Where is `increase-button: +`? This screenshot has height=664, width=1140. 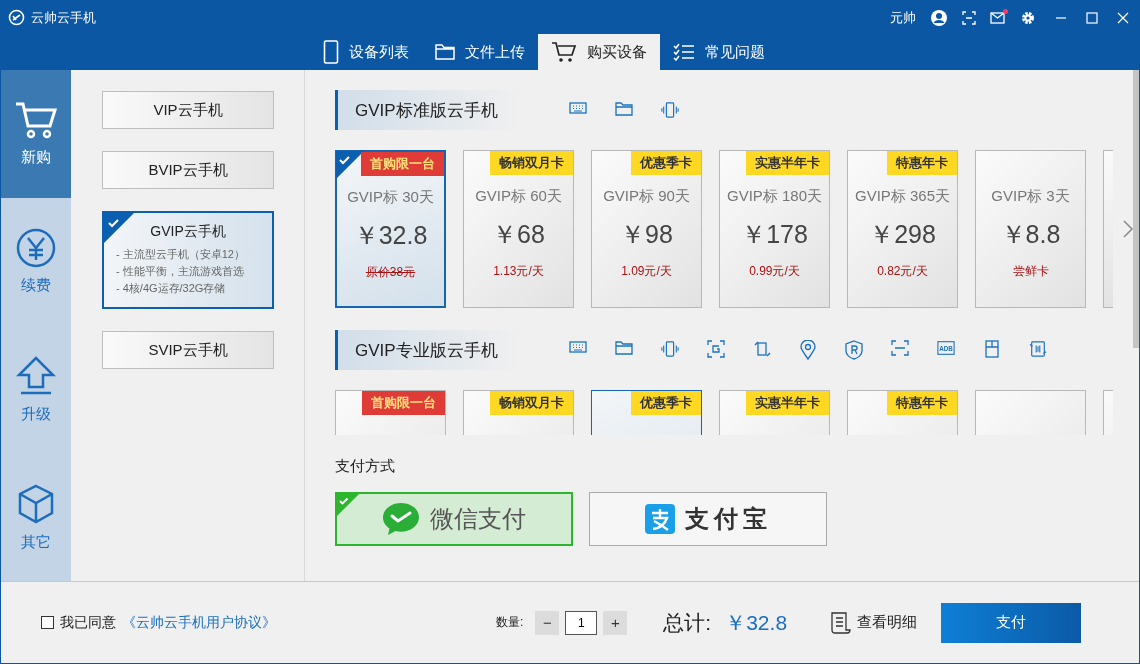
increase-button: + is located at coordinates (615, 622).